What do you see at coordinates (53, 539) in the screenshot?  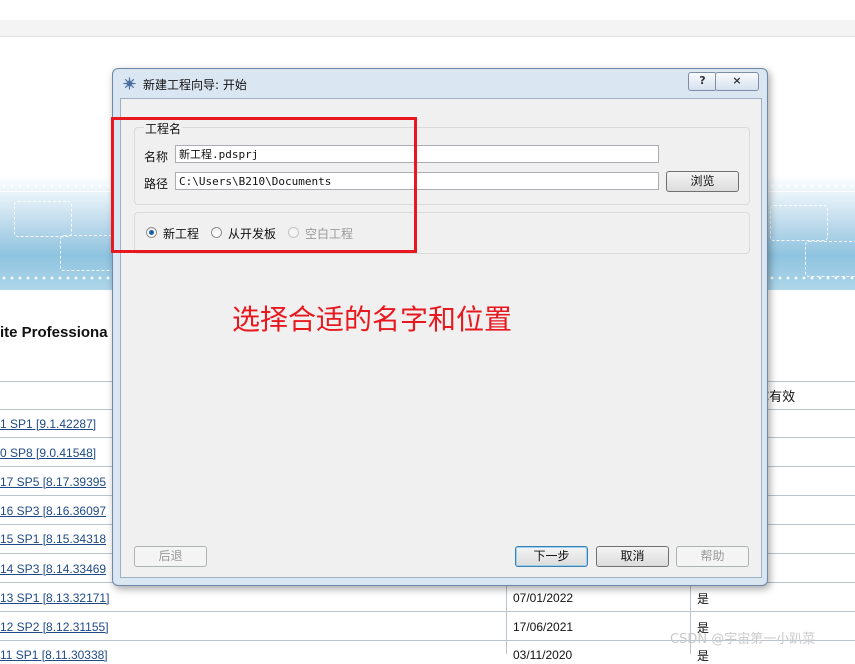 I see `version-link: 15 SP1 [8.15.34318` at bounding box center [53, 539].